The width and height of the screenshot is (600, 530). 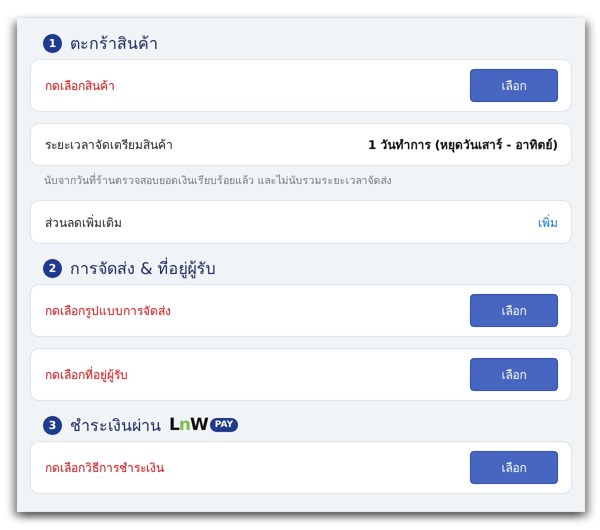 I want to click on note-text: นับจากวันที่ร้านตรวจสอบยอดเงินเรียบร้อยแล้ว และไม่นับรวมระยะเวลาจัดส่ง, so click(x=218, y=180).